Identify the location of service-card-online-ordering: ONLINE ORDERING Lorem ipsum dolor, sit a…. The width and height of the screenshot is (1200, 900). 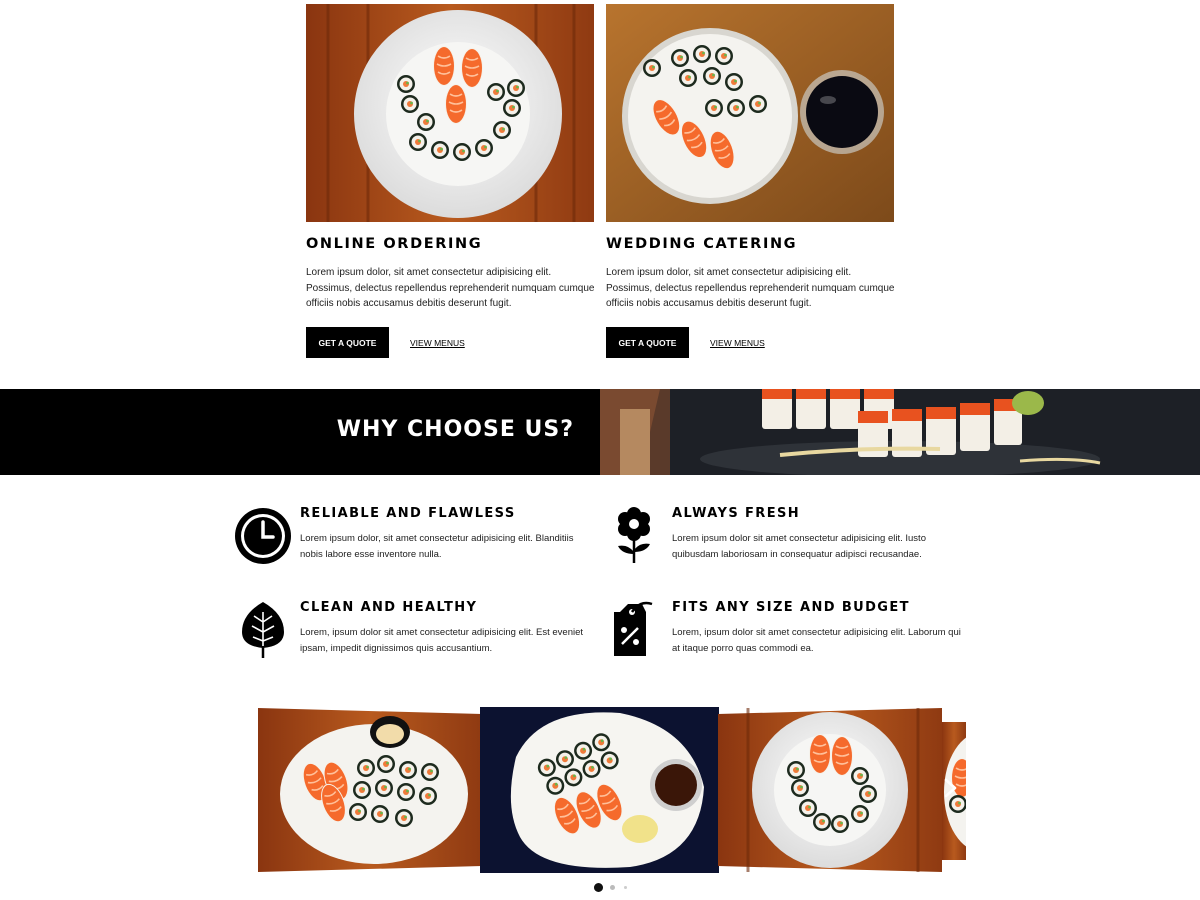
(450, 181).